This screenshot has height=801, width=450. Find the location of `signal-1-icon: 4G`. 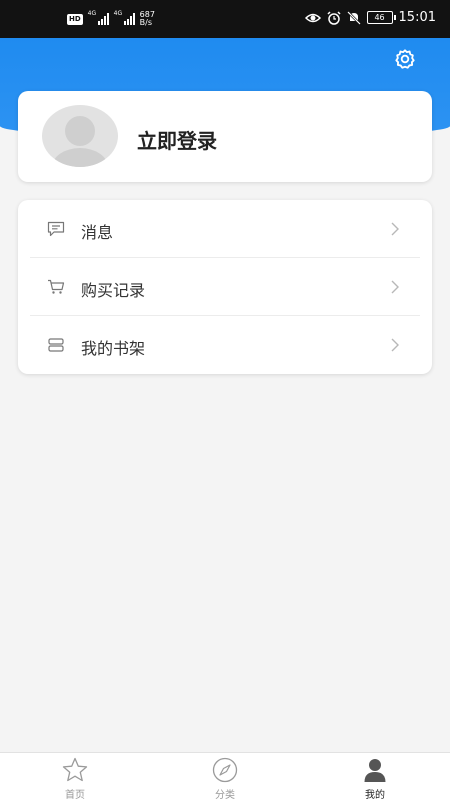

signal-1-icon: 4G is located at coordinates (98, 17).